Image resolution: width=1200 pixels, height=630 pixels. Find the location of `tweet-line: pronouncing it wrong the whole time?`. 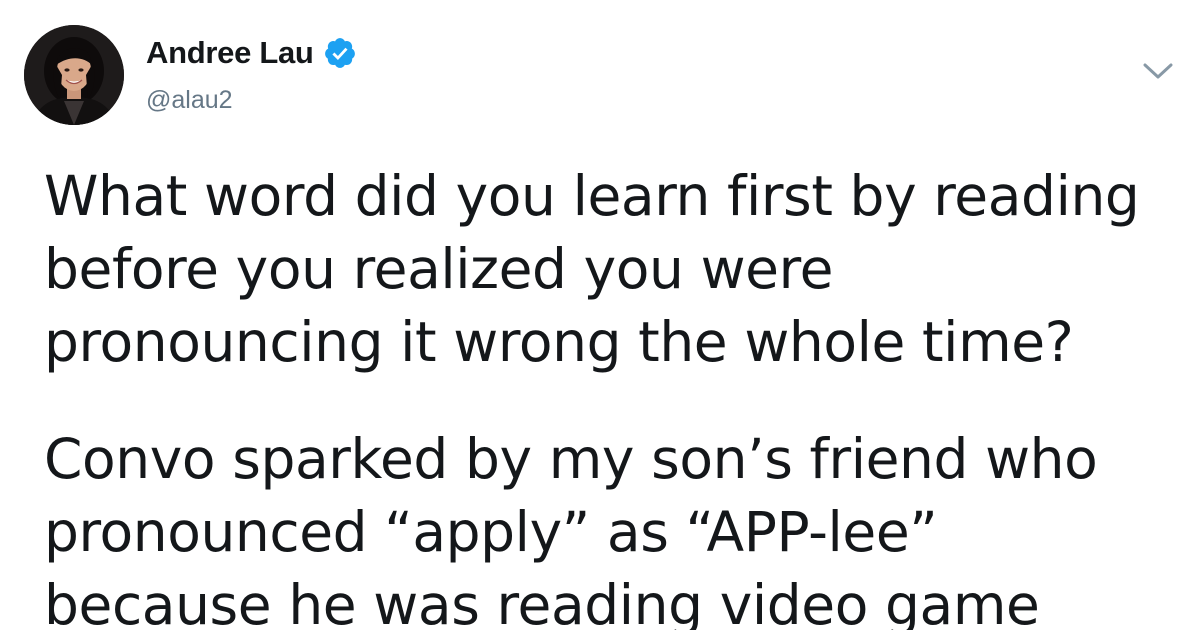

tweet-line: pronouncing it wrong the whole time? is located at coordinates (559, 342).